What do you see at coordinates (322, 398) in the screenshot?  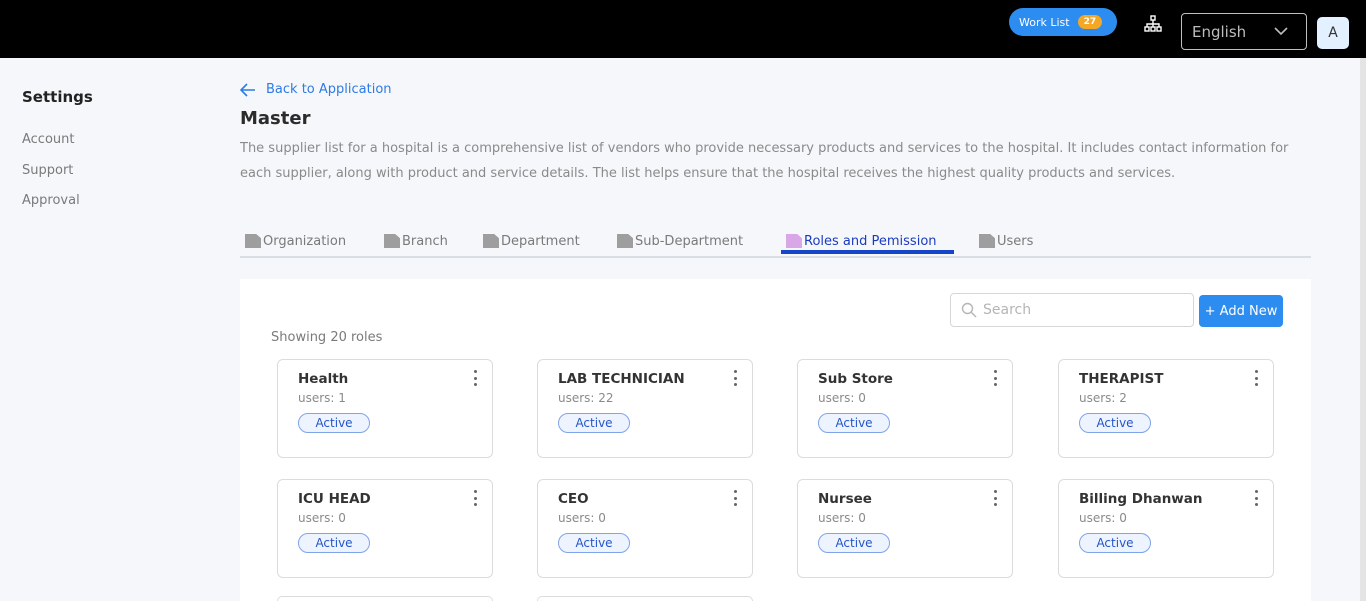 I see `role-users: users: 1` at bounding box center [322, 398].